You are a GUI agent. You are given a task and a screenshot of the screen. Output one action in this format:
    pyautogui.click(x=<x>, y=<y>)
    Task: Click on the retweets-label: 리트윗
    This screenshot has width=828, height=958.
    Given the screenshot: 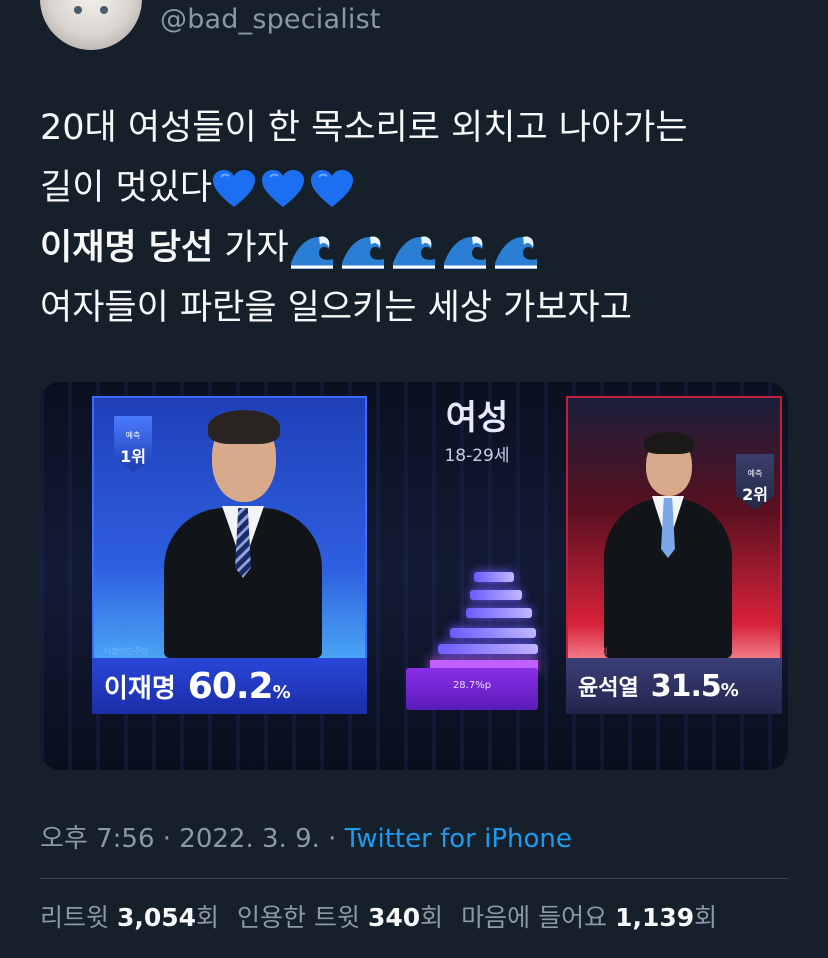 What is the action you would take?
    pyautogui.click(x=78, y=917)
    